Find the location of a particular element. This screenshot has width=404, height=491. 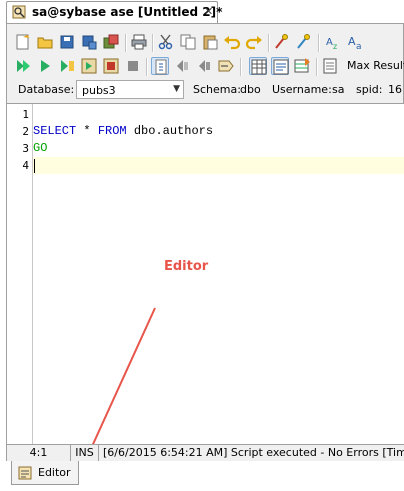

redo-icon is located at coordinates (254, 42).